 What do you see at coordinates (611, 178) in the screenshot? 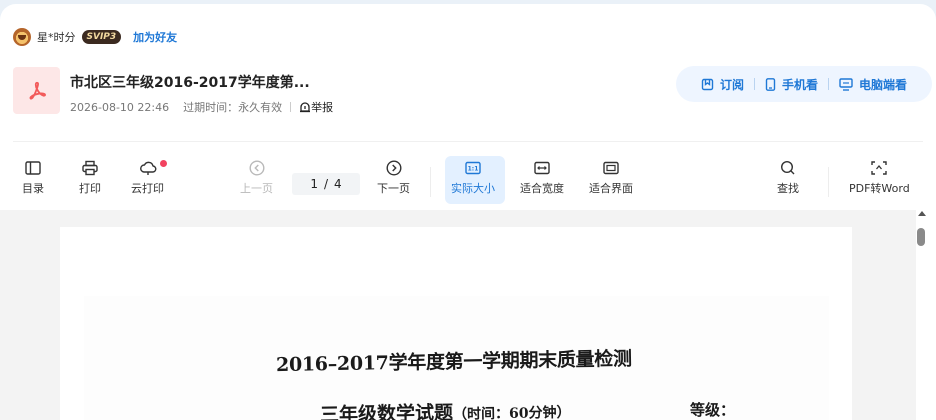
I see `fit-page-button: 适合界面` at bounding box center [611, 178].